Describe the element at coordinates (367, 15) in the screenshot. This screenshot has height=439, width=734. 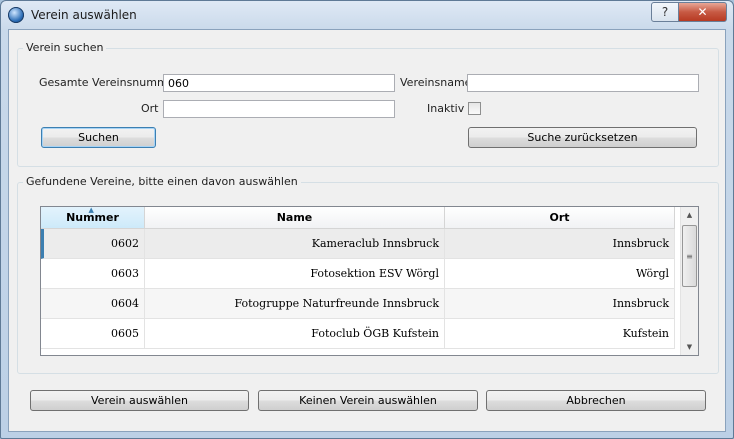
I see `title-bar: Verein auswählen ? ✕` at that location.